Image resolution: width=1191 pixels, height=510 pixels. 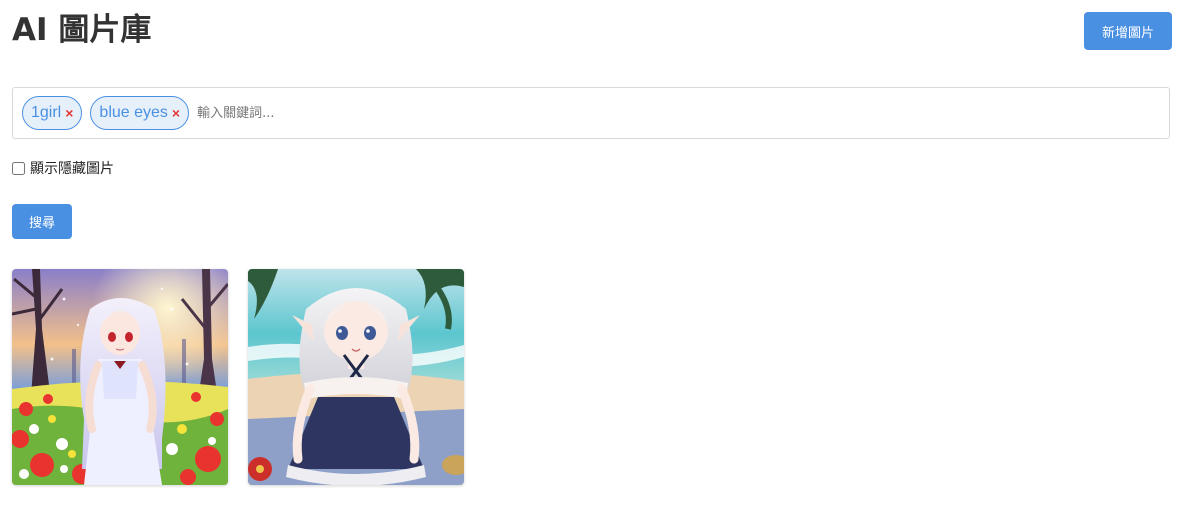 I want to click on page-title: AI 圖片庫, so click(x=82, y=30).